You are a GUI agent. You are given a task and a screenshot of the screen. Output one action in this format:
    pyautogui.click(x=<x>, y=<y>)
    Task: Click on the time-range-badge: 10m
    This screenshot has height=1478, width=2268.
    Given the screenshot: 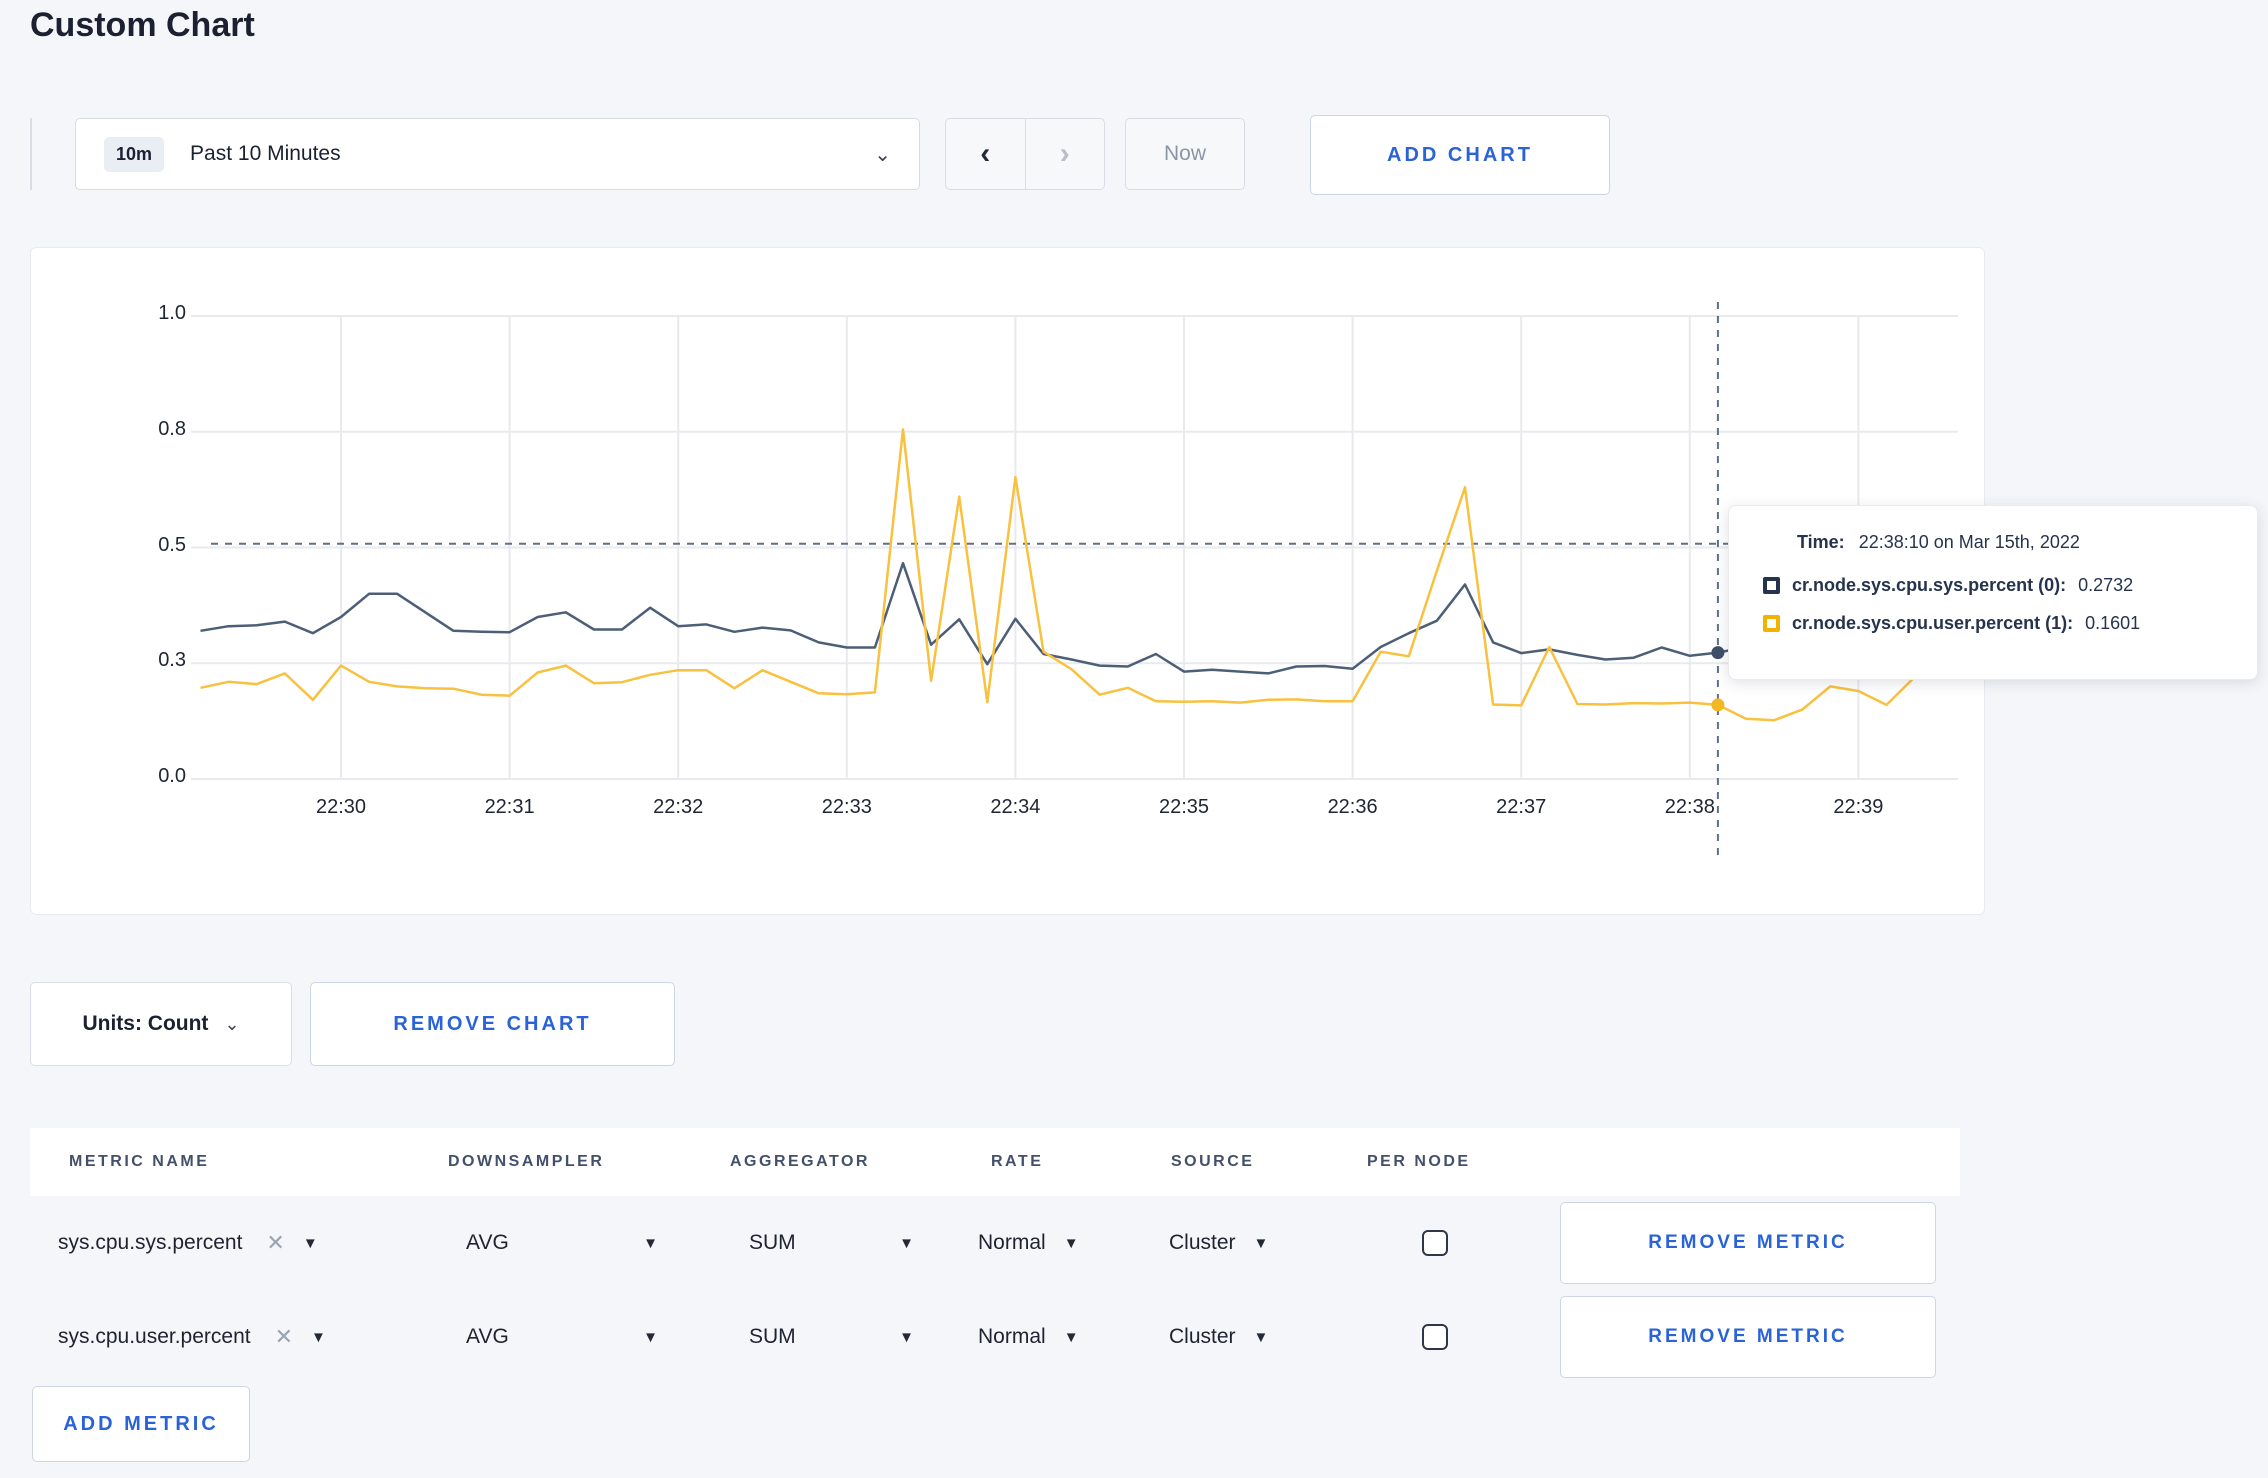 What is the action you would take?
    pyautogui.click(x=134, y=154)
    